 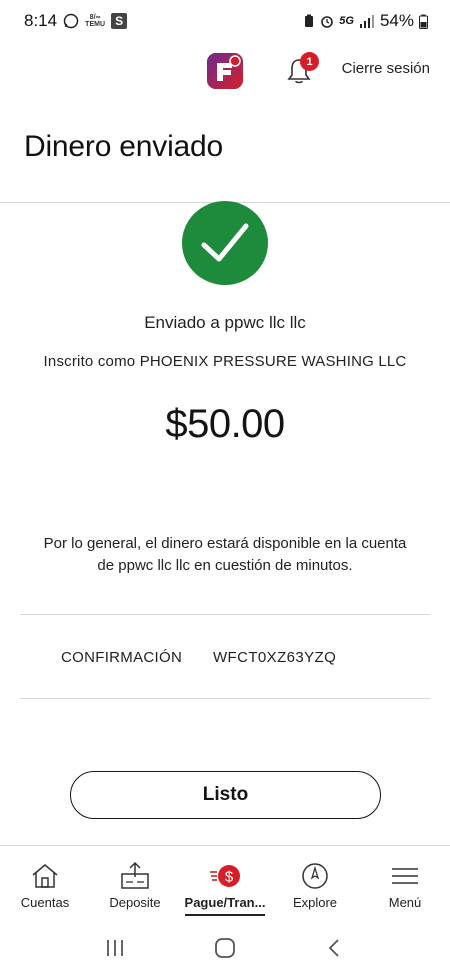 I want to click on nav-item-menu: Menú, so click(x=405, y=881).